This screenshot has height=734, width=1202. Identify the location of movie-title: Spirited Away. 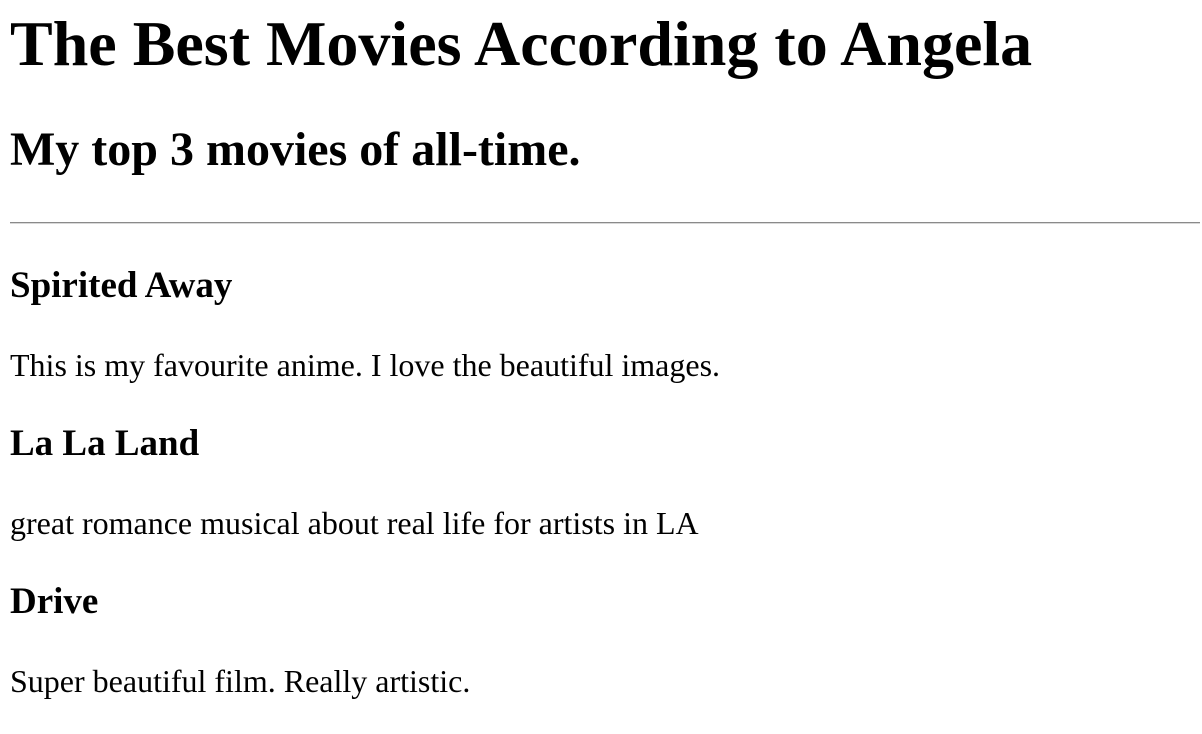
(121, 285).